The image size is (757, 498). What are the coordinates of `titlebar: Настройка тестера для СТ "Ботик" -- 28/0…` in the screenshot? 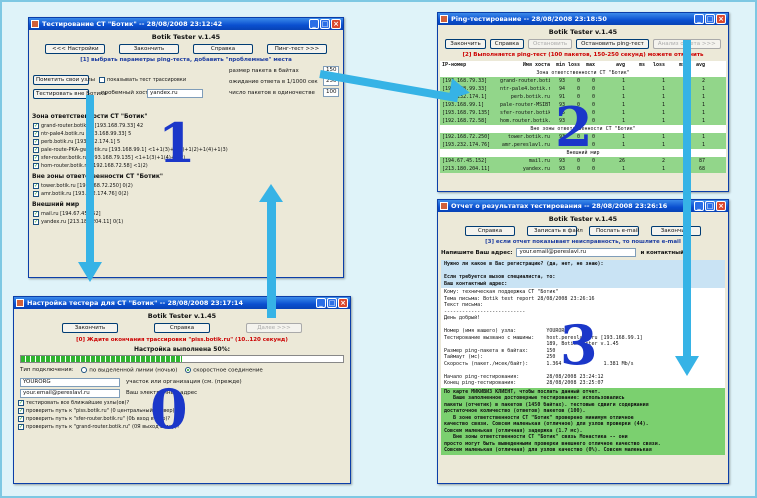 It's located at (182, 303).